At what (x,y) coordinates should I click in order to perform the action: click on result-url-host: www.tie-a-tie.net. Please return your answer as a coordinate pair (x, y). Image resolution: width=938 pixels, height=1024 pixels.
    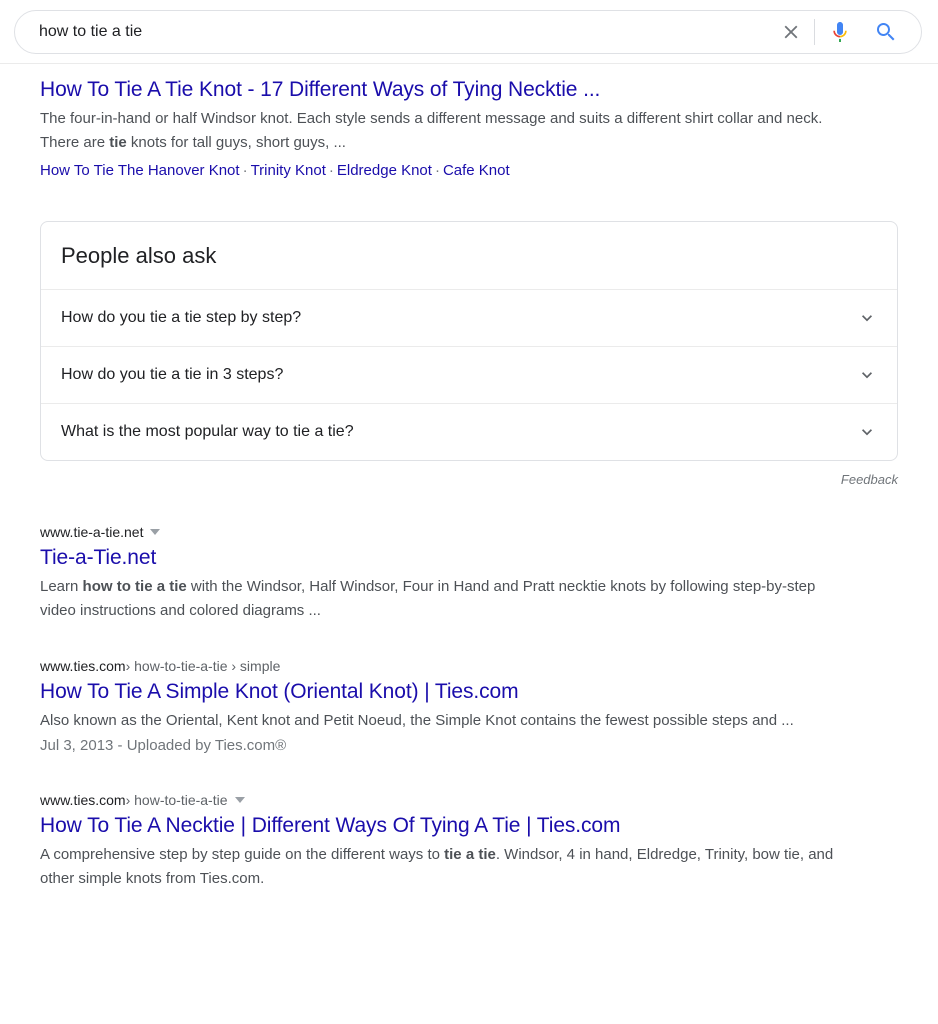
    Looking at the image, I should click on (92, 532).